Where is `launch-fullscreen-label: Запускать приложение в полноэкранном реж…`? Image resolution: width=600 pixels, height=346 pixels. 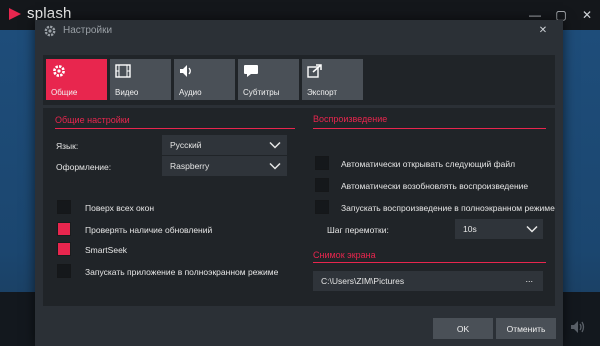 launch-fullscreen-label: Запускать приложение в полноэкранном реж… is located at coordinates (182, 272).